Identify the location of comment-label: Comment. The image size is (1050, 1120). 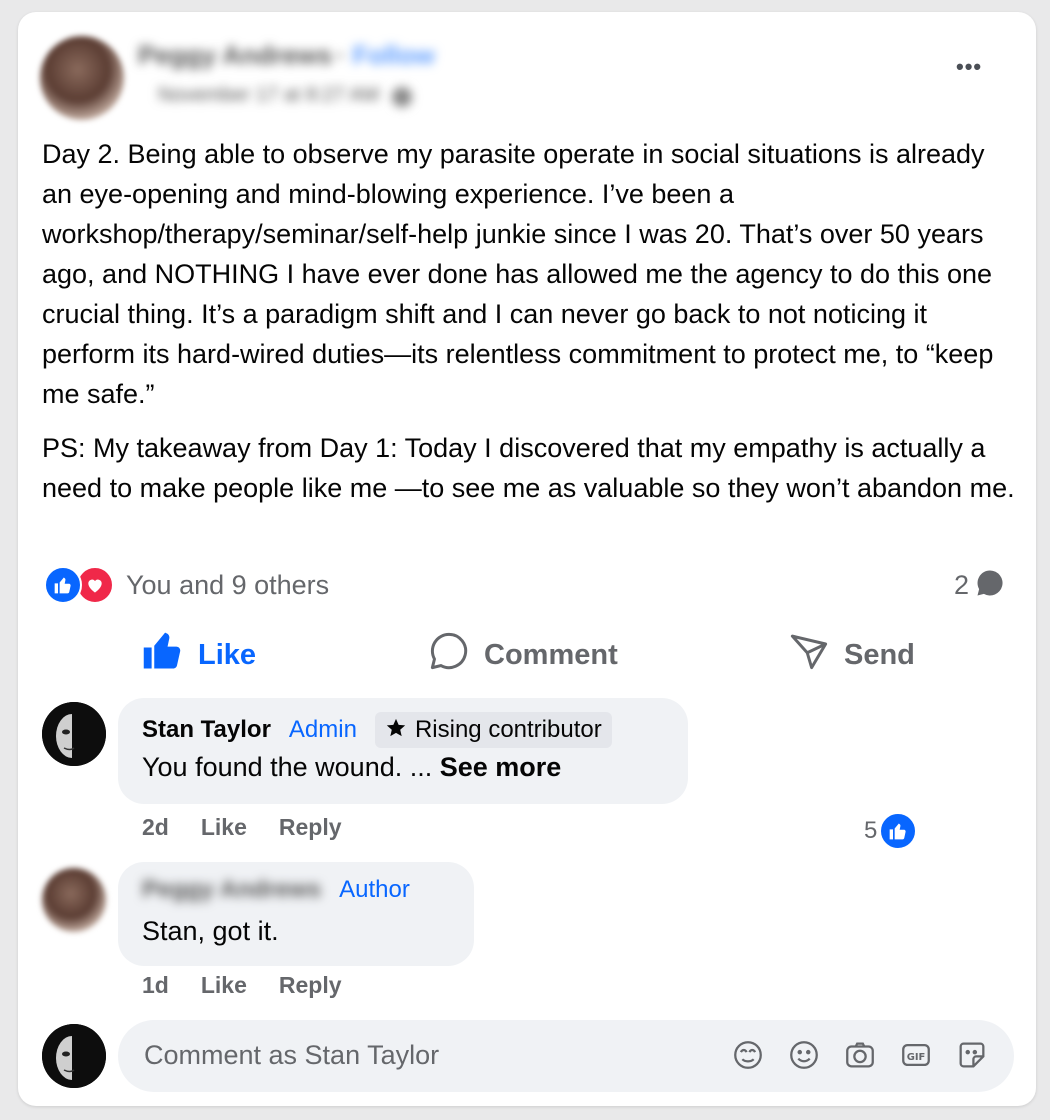
(551, 654).